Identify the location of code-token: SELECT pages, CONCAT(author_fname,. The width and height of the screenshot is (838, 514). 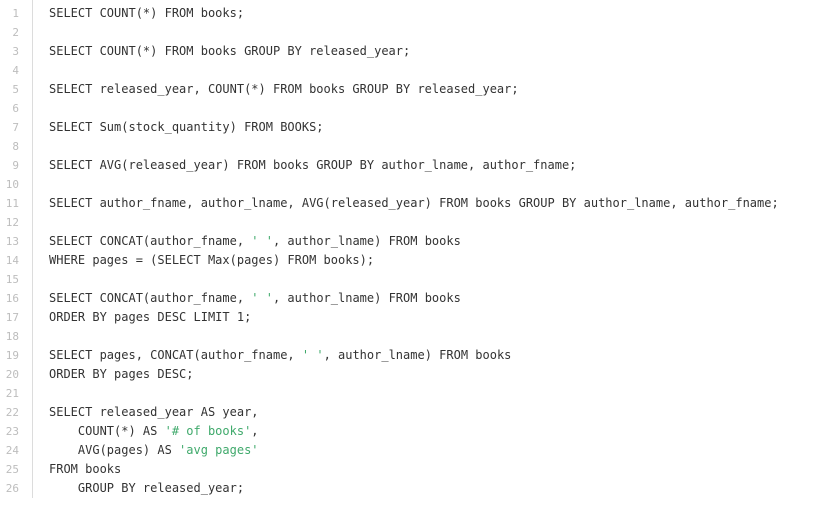
(175, 355).